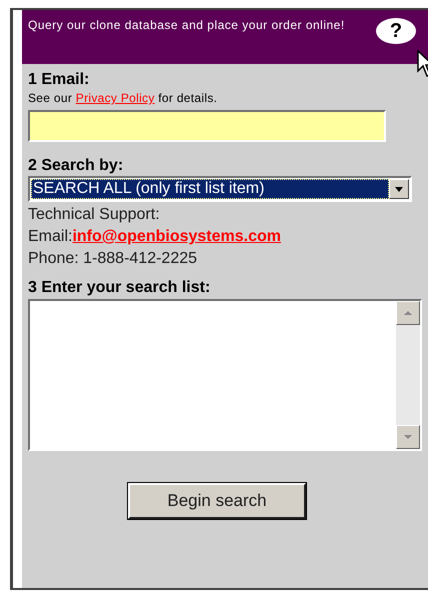  Describe the element at coordinates (408, 375) in the screenshot. I see `scrollbar` at that location.